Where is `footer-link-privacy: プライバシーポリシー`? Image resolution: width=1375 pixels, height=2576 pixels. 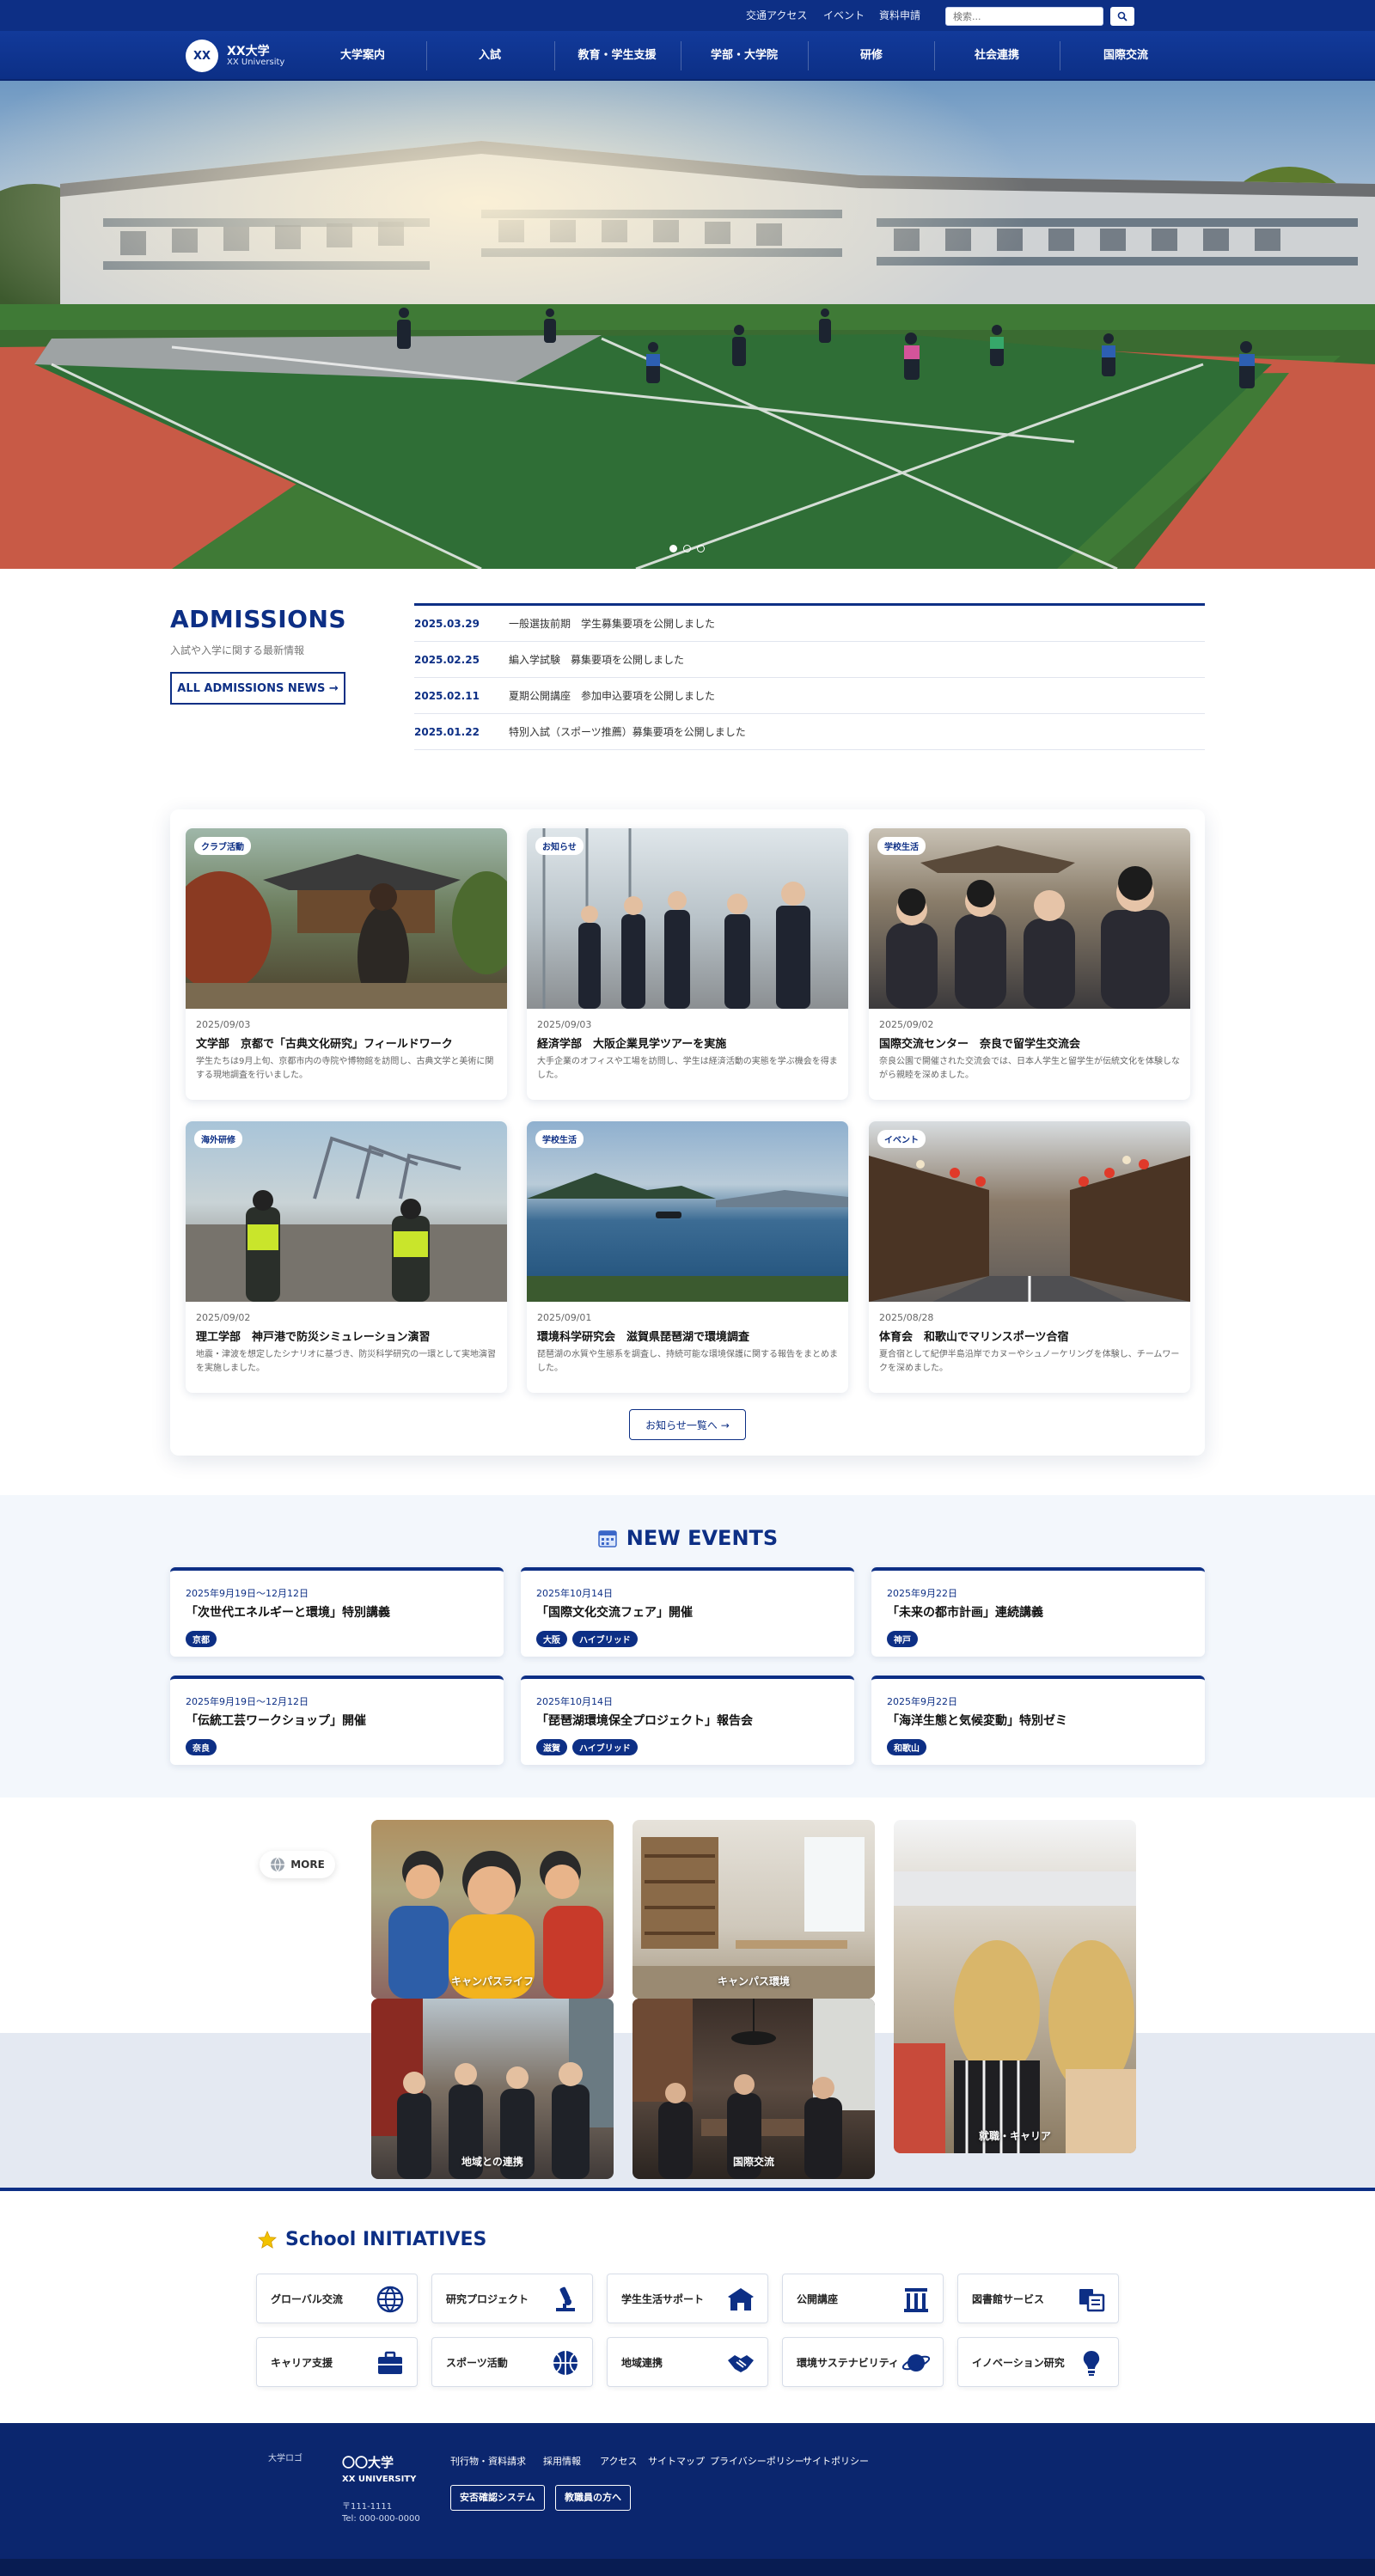 footer-link-privacy: プライバシーポリシー is located at coordinates (757, 2461).